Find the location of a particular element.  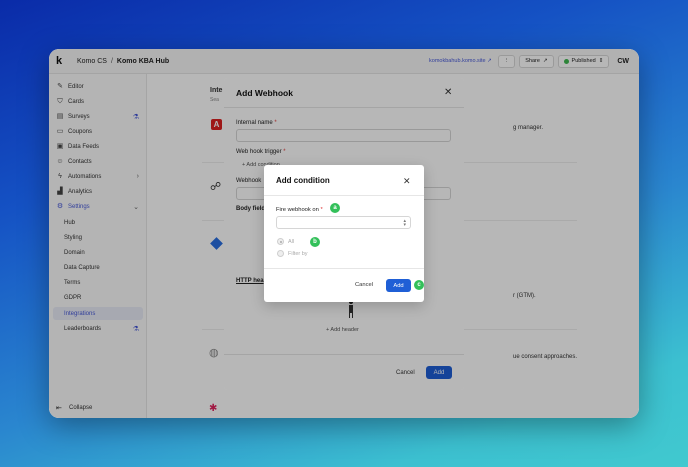

integration-desc-2: r (GTM). is located at coordinates (524, 296).